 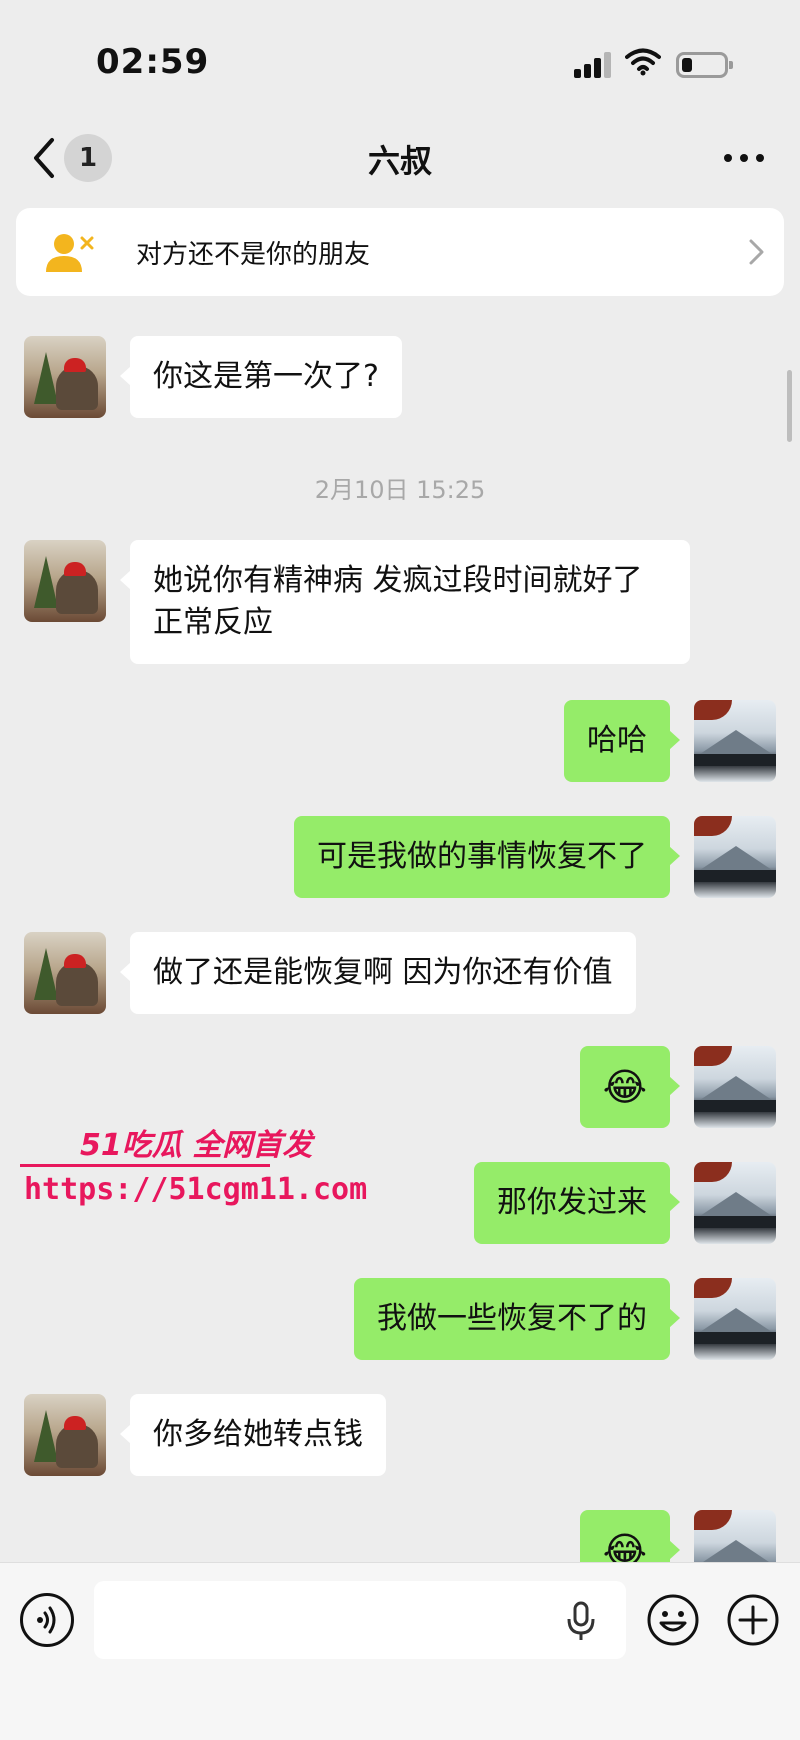 What do you see at coordinates (44, 158) in the screenshot?
I see `back-button` at bounding box center [44, 158].